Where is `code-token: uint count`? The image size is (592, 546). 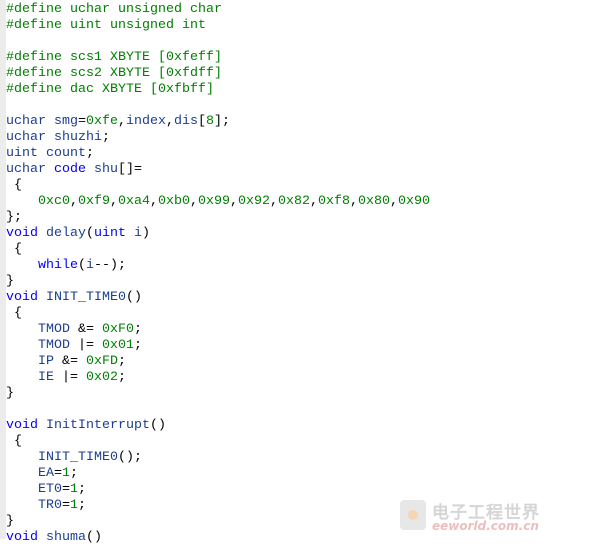 code-token: uint count is located at coordinates (46, 153).